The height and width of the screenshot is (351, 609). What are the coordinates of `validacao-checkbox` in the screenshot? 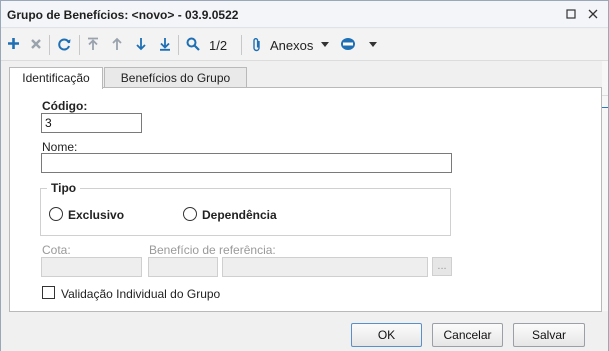 It's located at (48, 292).